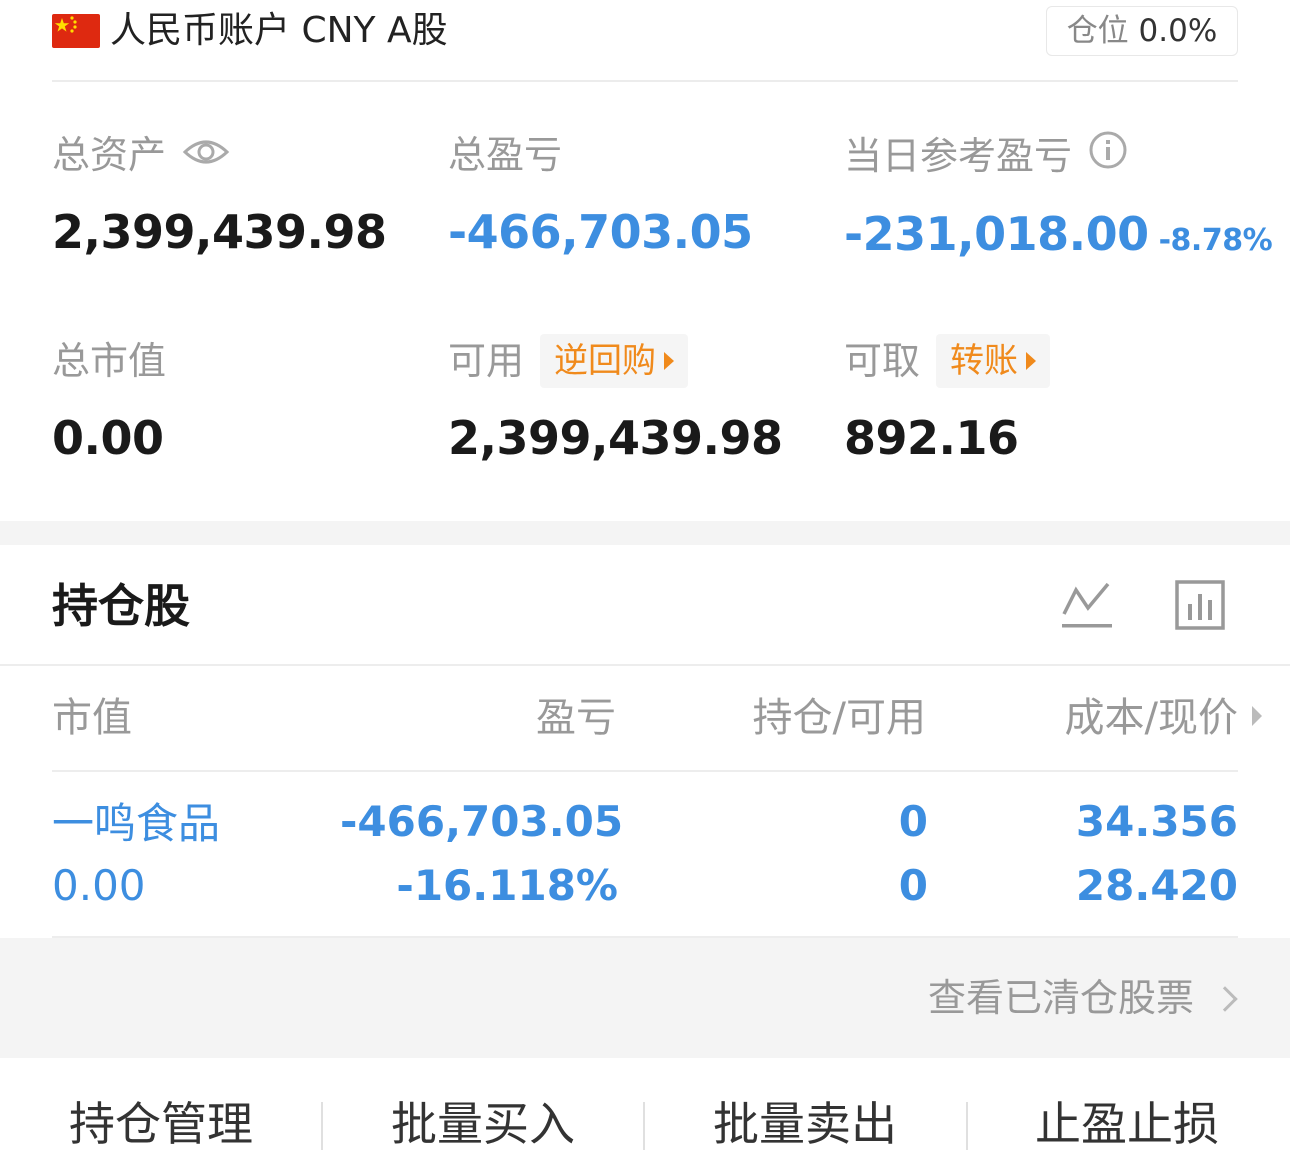 The width and height of the screenshot is (1290, 1155). Describe the element at coordinates (109, 155) in the screenshot. I see `total-assets-label: 总资产` at that location.